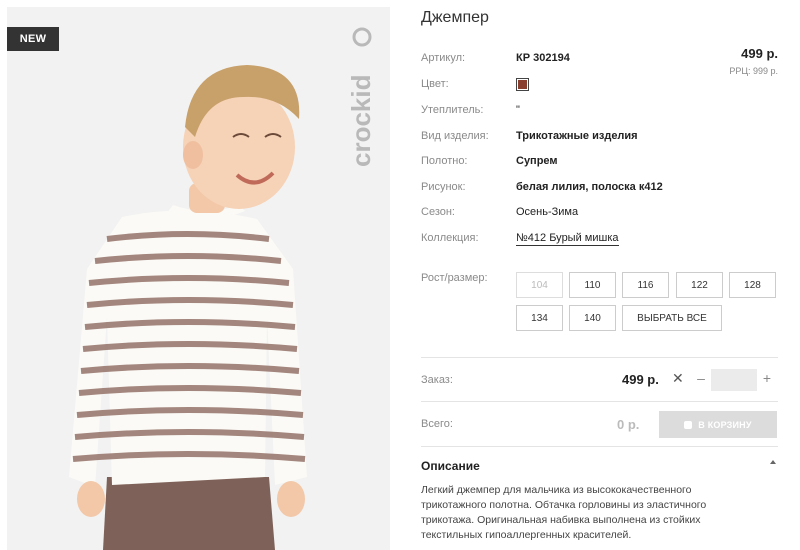 This screenshot has width=800, height=550. What do you see at coordinates (543, 58) in the screenshot?
I see `article-value: КР 302194` at bounding box center [543, 58].